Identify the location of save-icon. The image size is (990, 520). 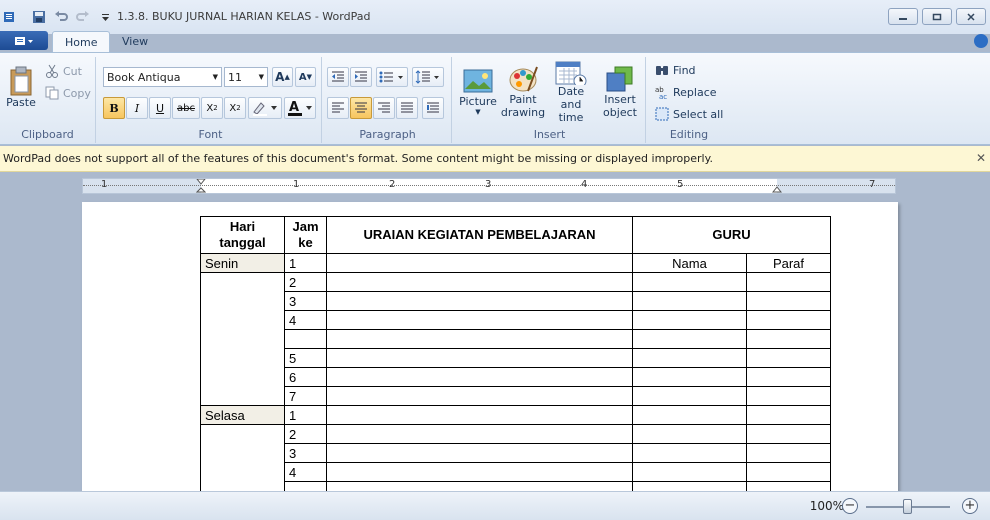
(39, 17).